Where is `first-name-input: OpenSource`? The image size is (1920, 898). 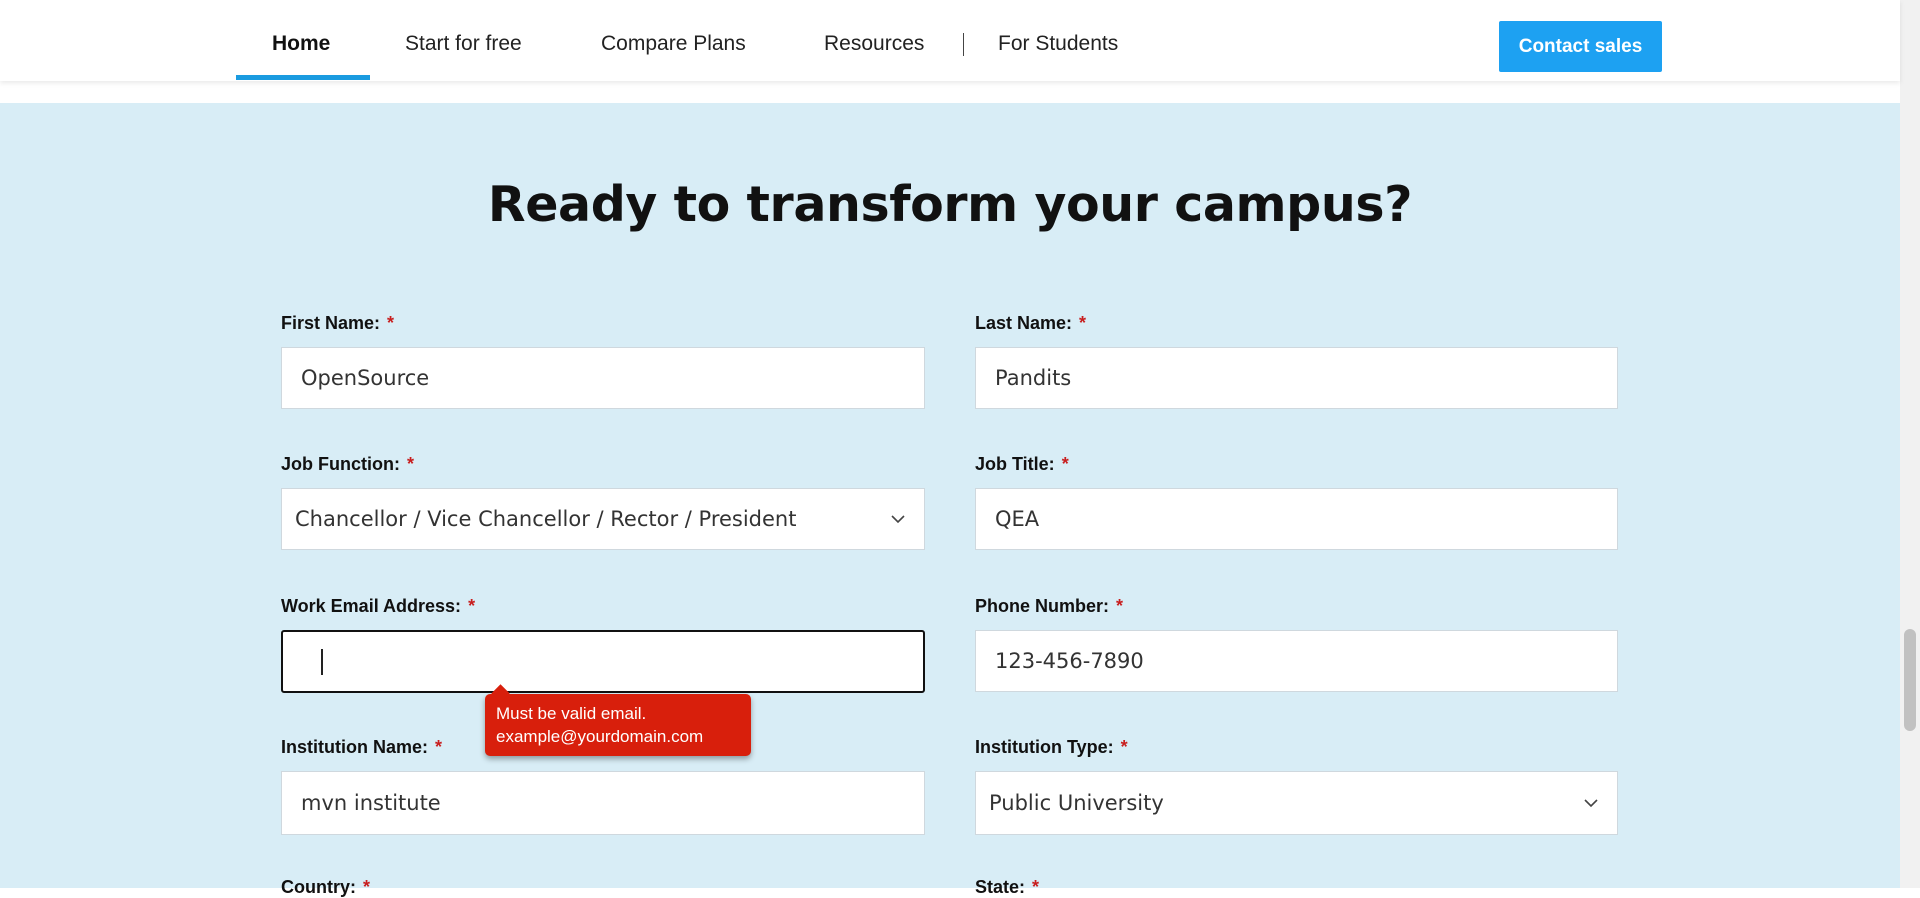
first-name-input: OpenSource is located at coordinates (603, 378).